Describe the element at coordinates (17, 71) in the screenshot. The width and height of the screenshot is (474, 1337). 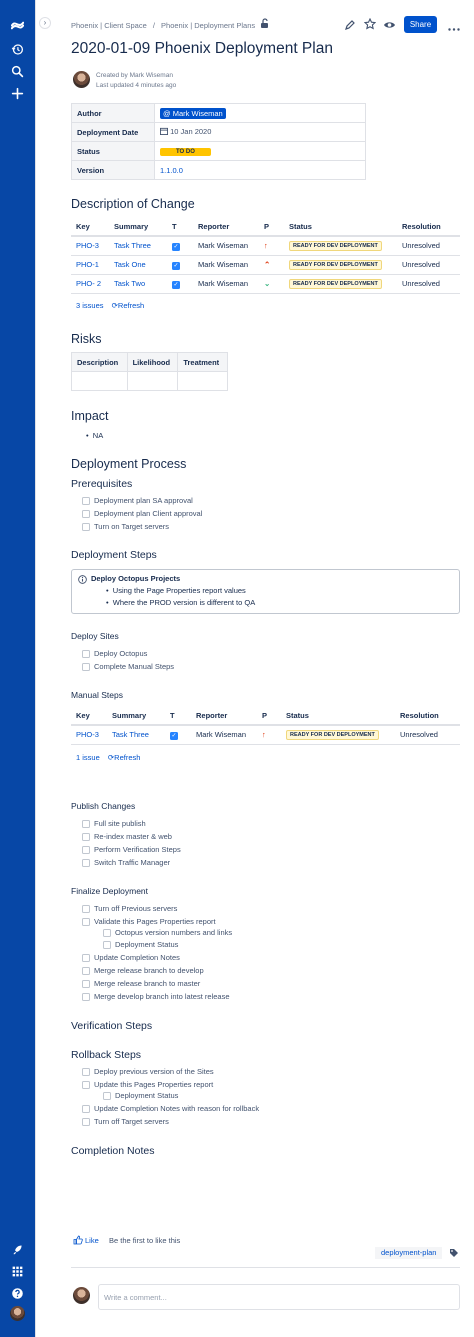
I see `search-icon` at that location.